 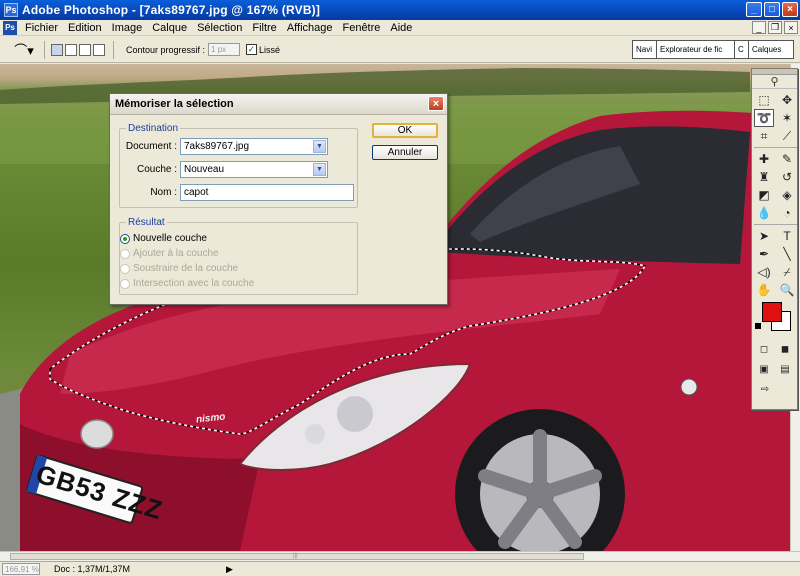 I want to click on photoshop-icon: Ps, so click(x=11, y=10).